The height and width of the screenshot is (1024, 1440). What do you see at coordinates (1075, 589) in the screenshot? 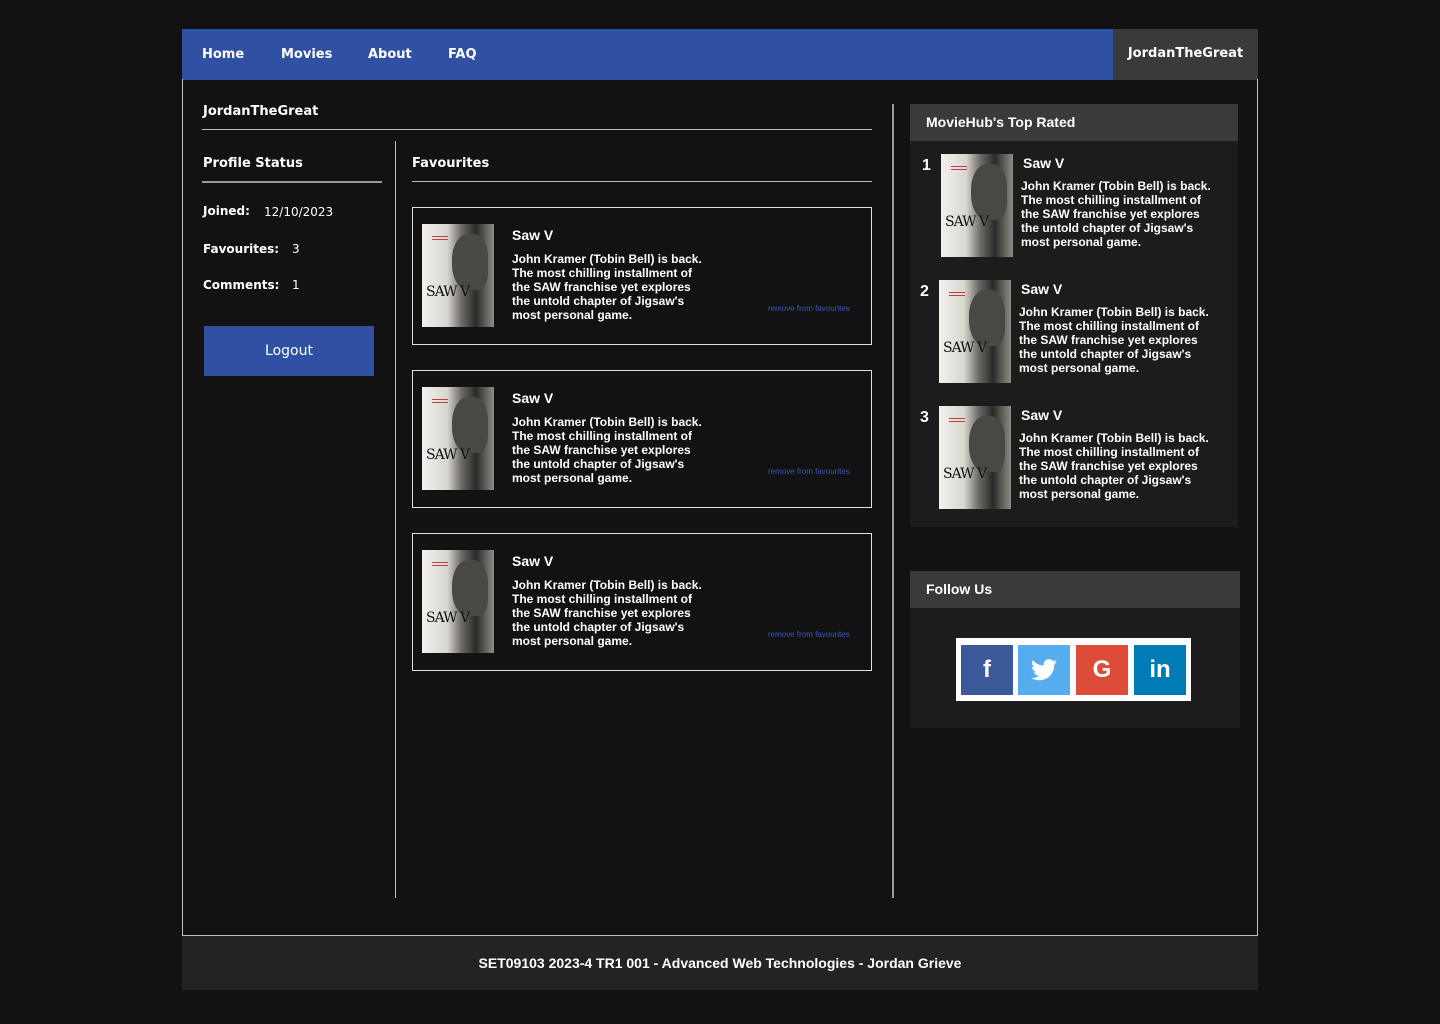
I see `follow-us-title: Follow Us` at bounding box center [1075, 589].